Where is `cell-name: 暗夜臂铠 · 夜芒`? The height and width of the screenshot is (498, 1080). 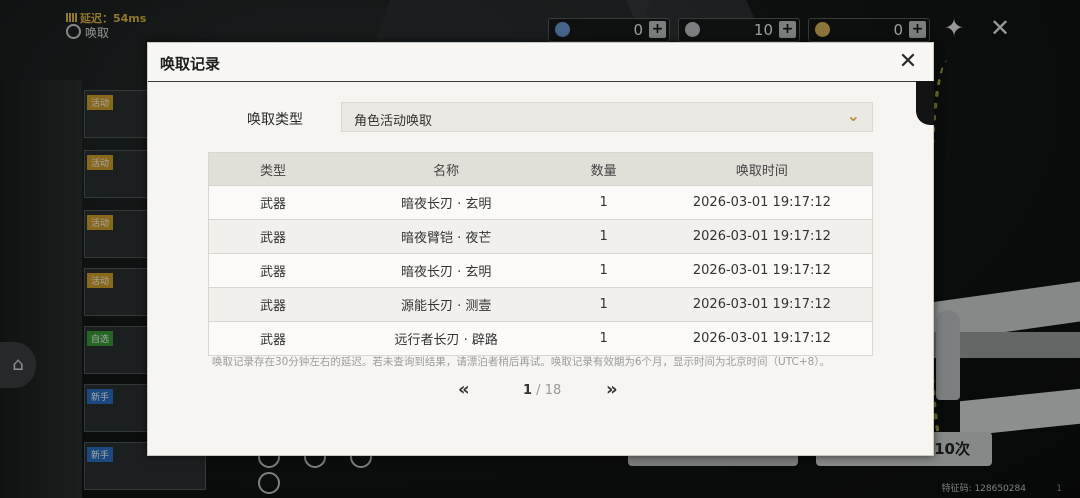
cell-name: 暗夜臂铠 · 夜芒 is located at coordinates (446, 236).